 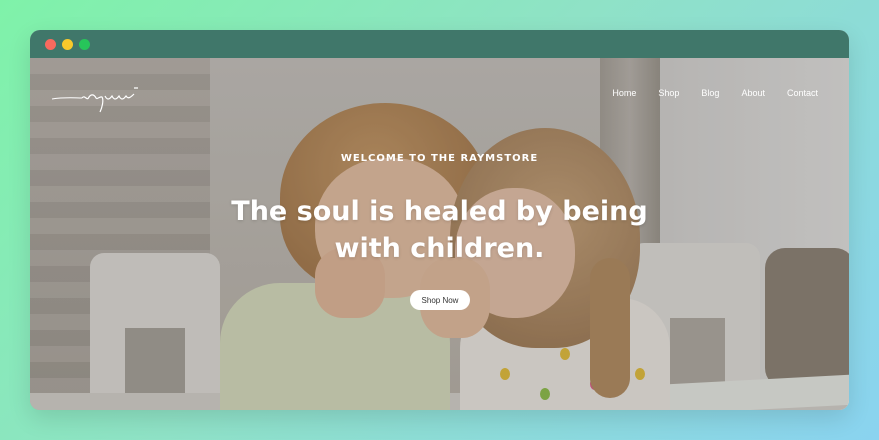 What do you see at coordinates (50, 44) in the screenshot?
I see `close-dot-icon` at bounding box center [50, 44].